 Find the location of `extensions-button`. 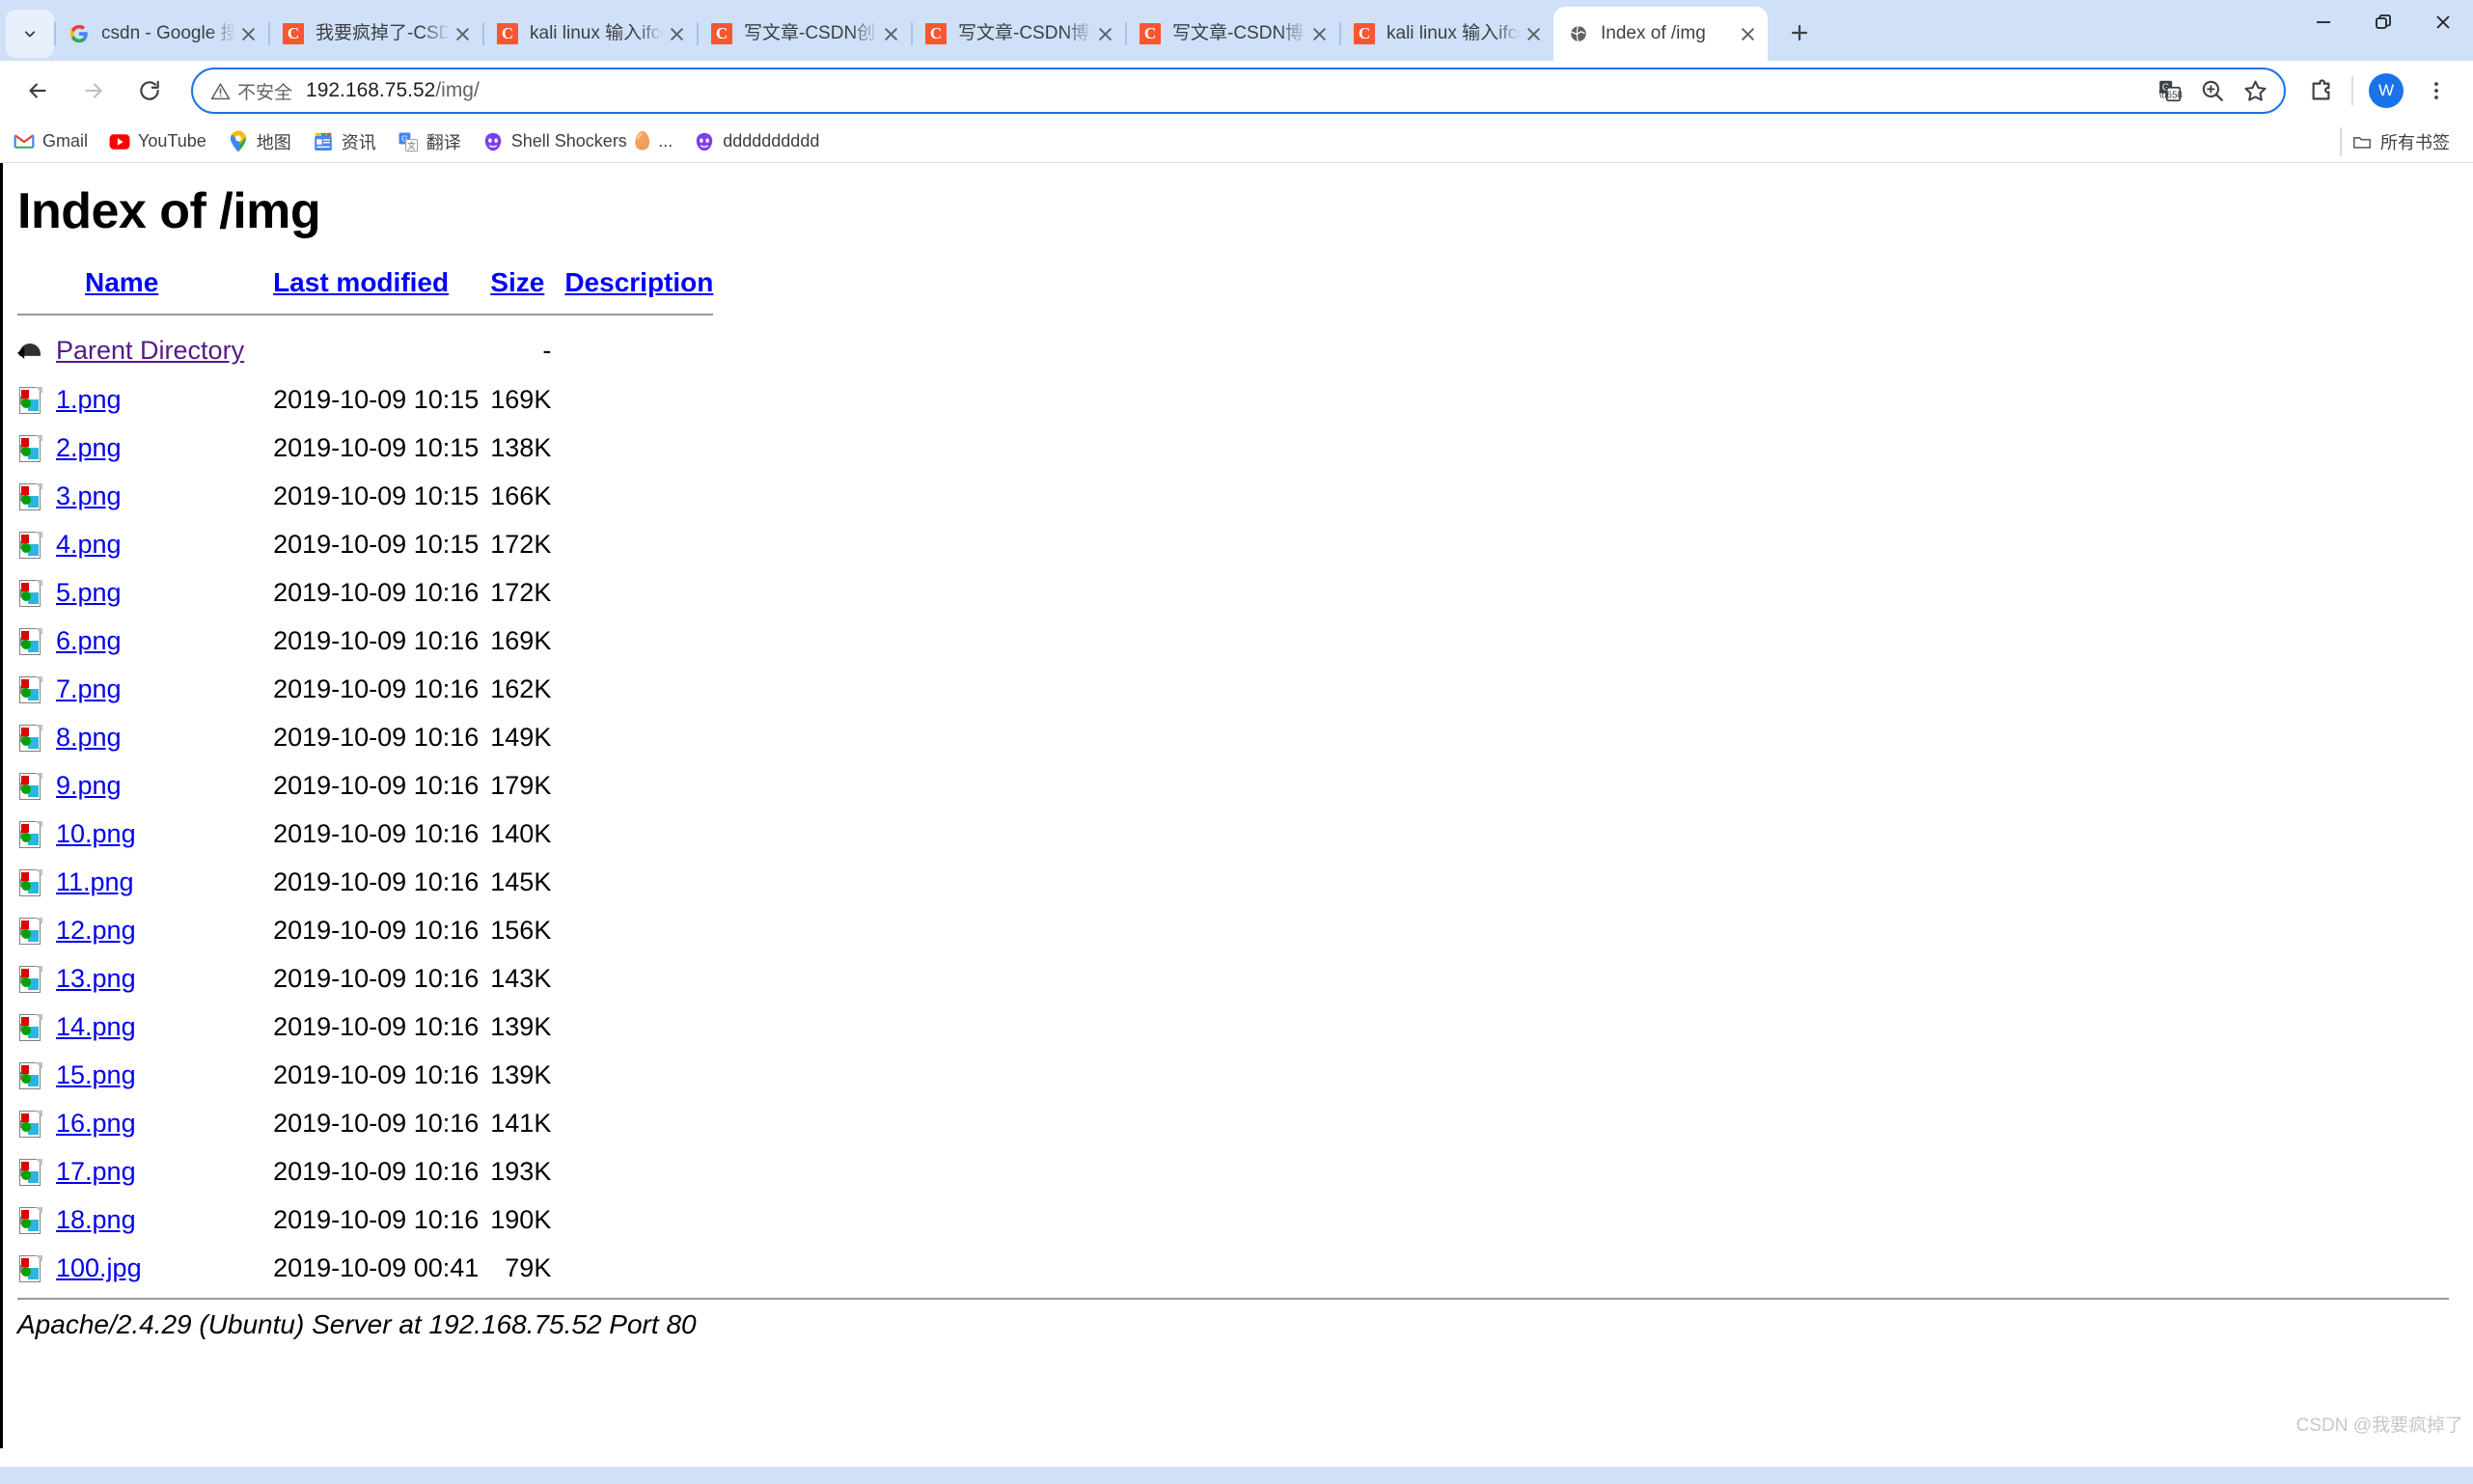

extensions-button is located at coordinates (2320, 90).